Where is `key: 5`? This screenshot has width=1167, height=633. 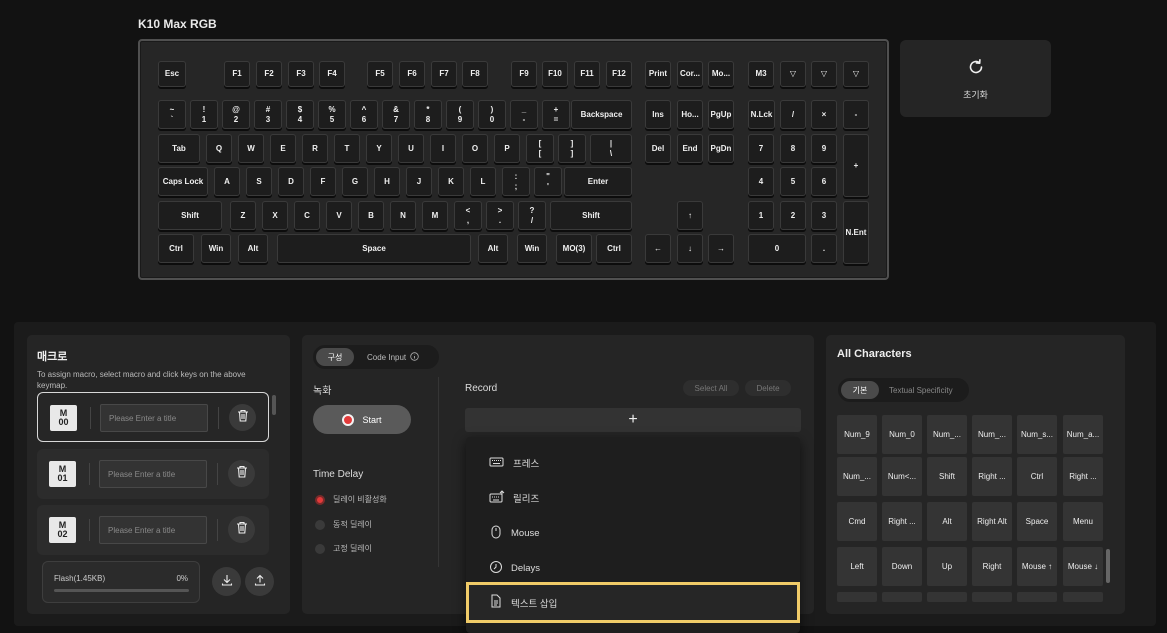 key: 5 is located at coordinates (793, 181).